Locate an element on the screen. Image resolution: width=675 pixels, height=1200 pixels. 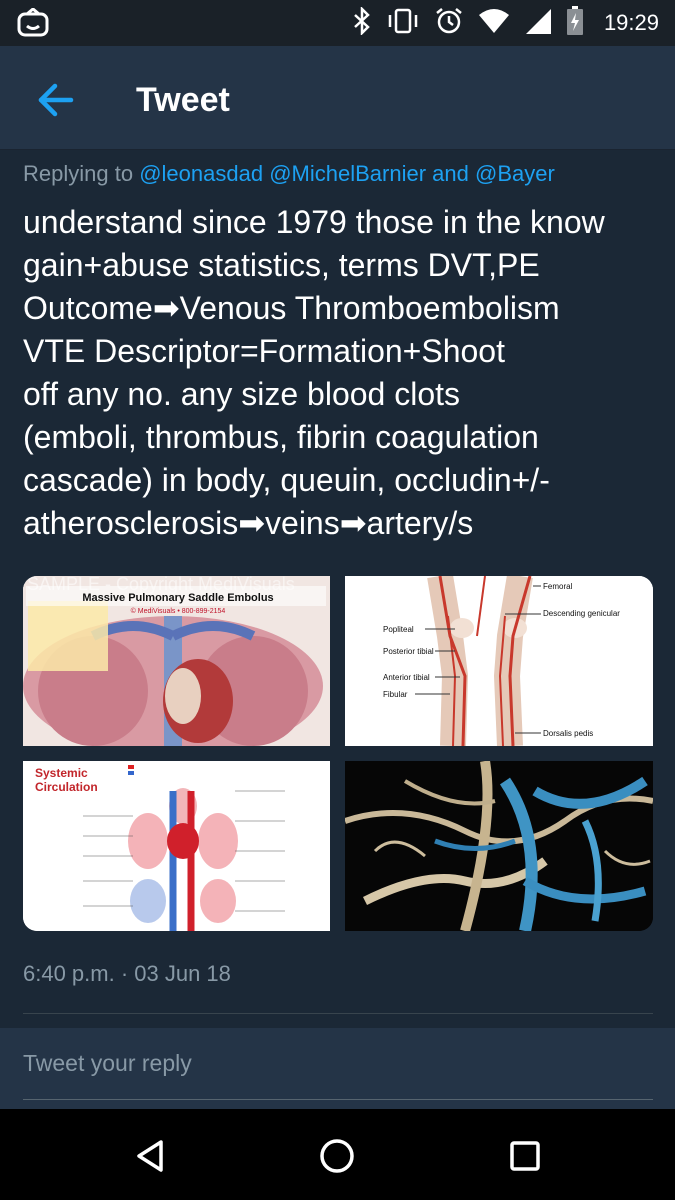
media-2-label: Posterior tibial is located at coordinates (408, 651).